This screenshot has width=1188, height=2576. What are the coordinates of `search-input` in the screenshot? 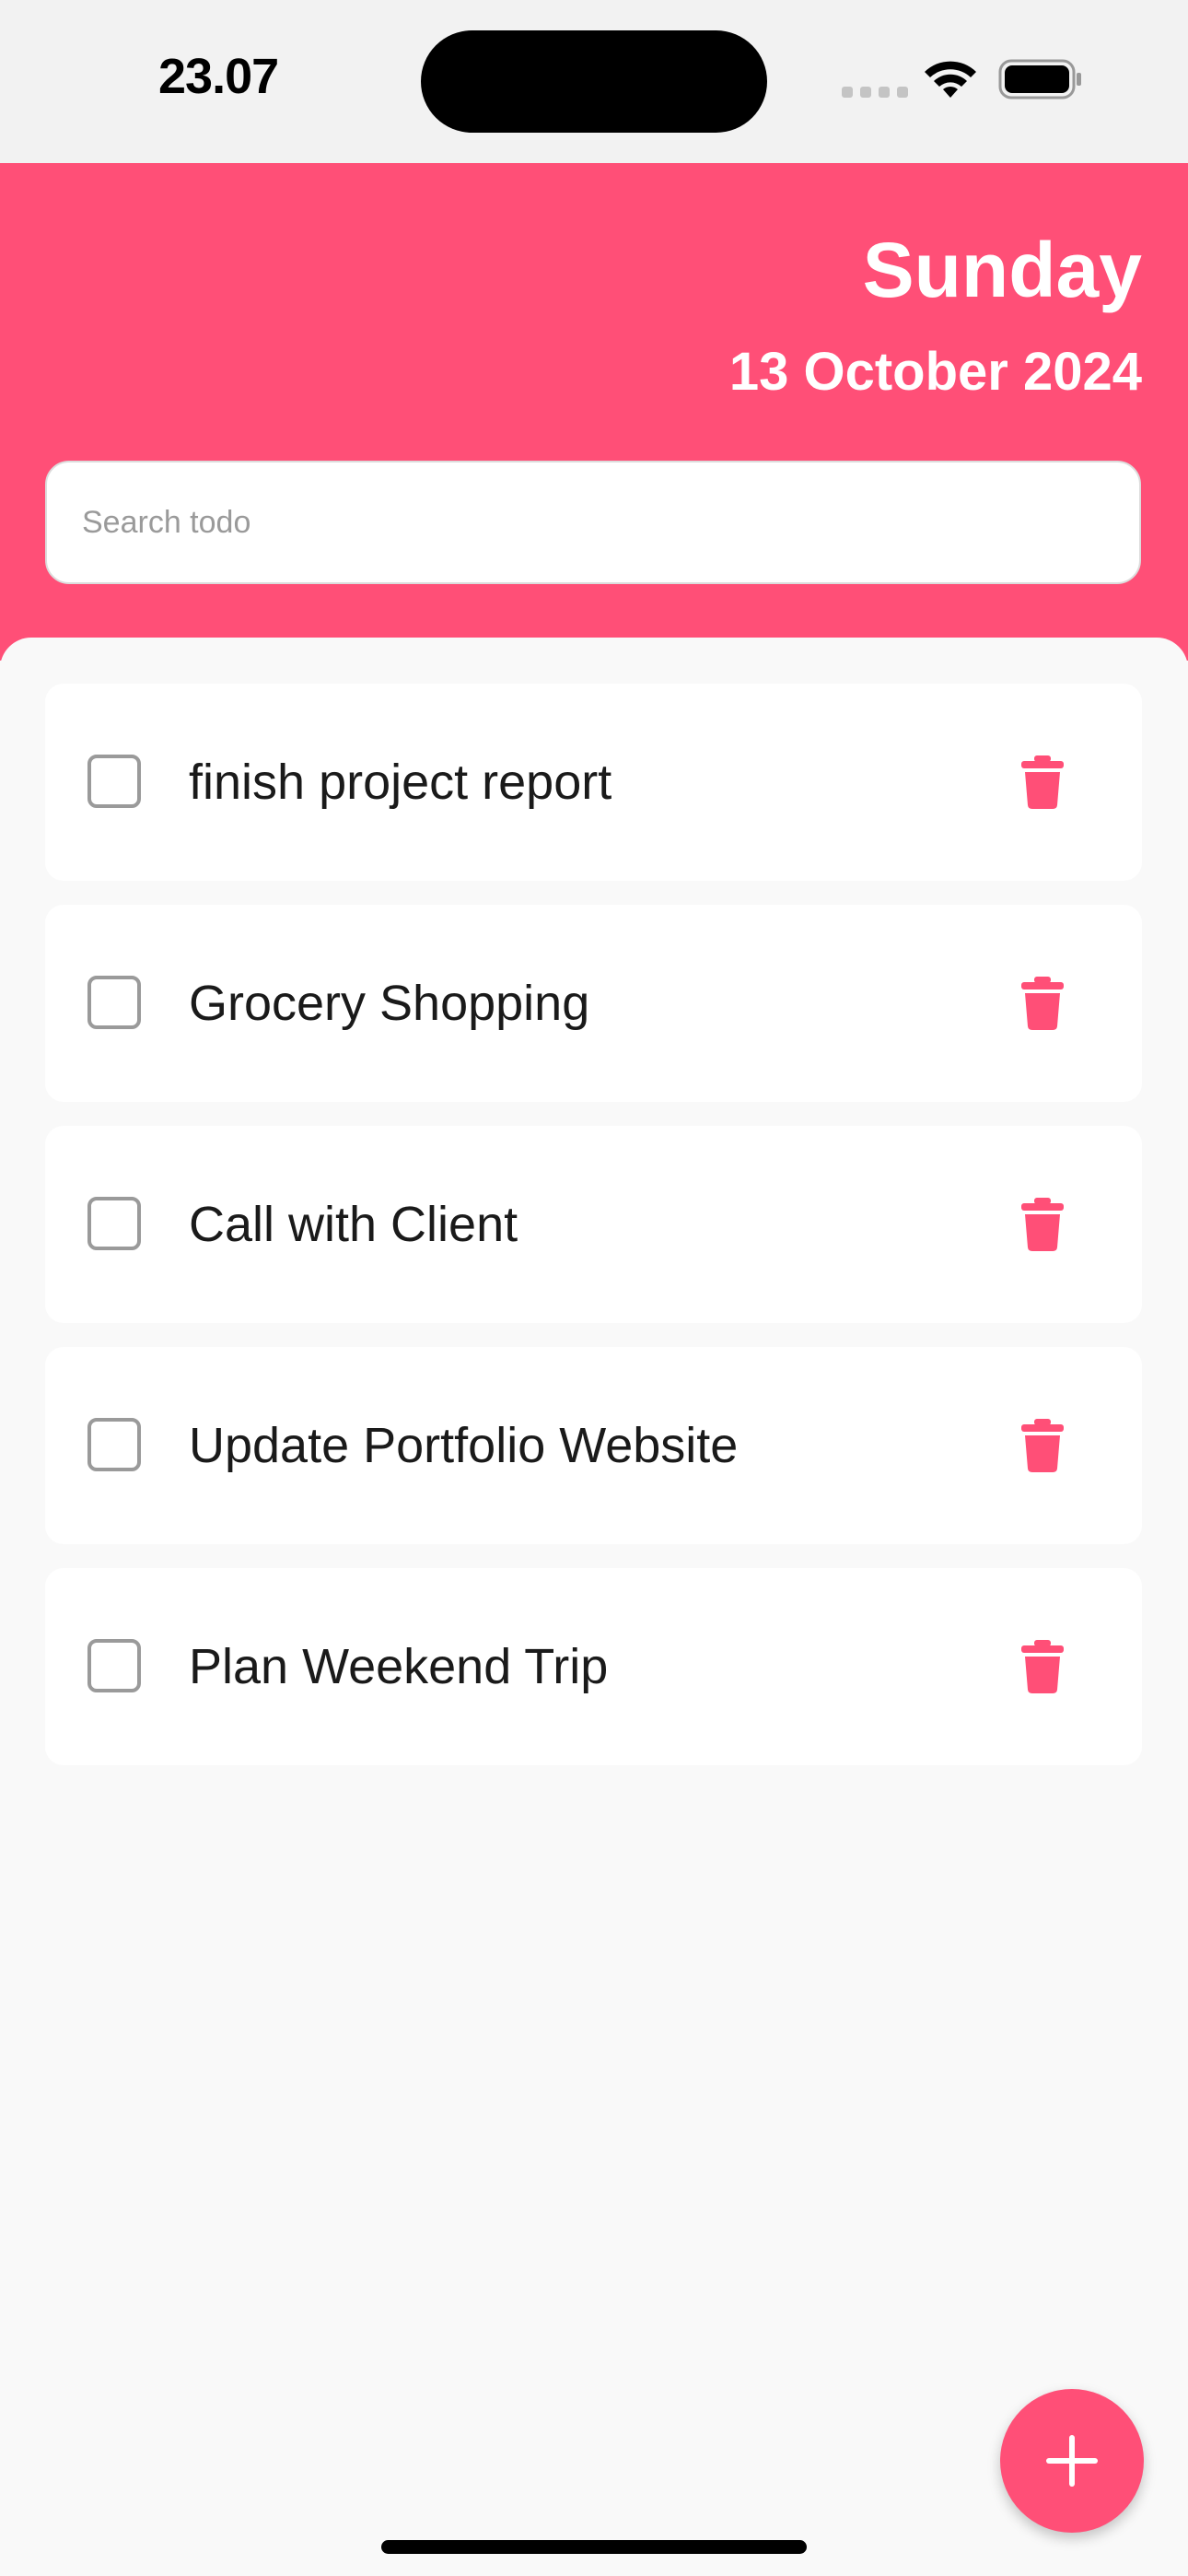 It's located at (593, 522).